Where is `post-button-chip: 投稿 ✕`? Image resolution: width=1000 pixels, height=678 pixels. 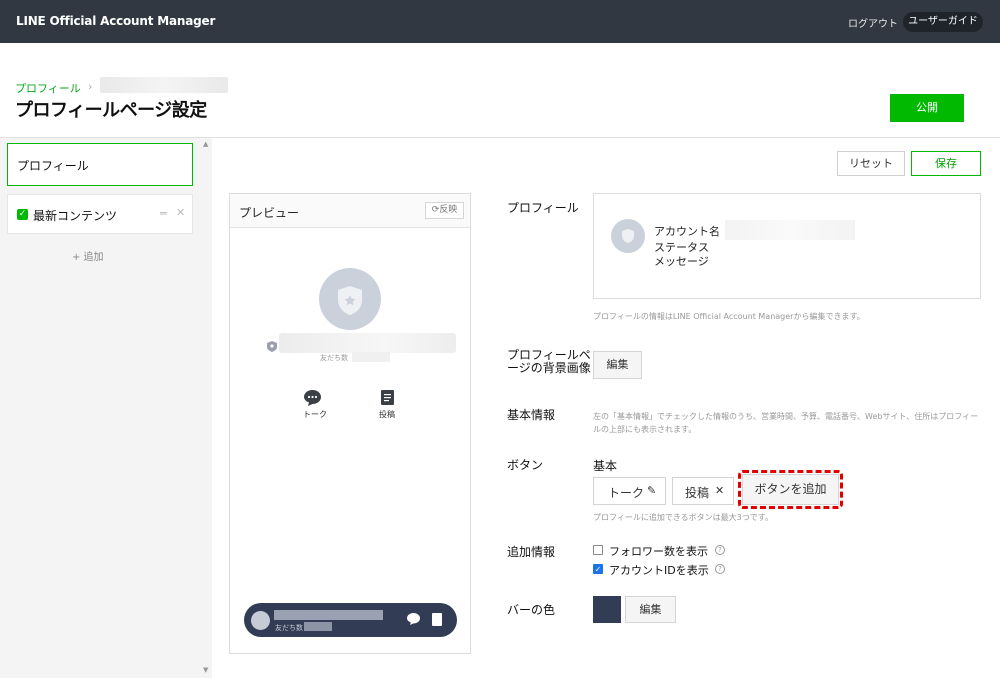 post-button-chip: 投稿 ✕ is located at coordinates (703, 491).